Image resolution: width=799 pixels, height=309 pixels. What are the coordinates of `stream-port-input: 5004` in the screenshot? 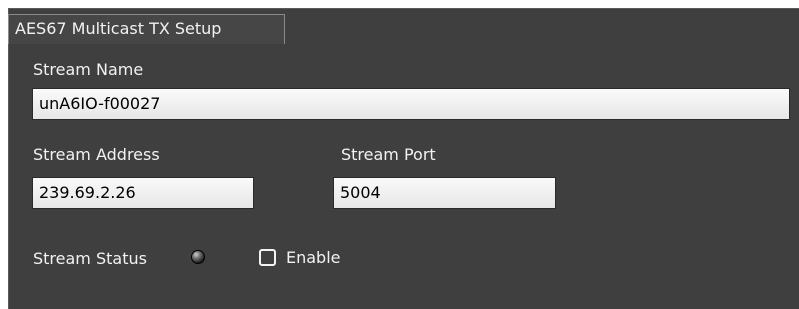 It's located at (444, 193).